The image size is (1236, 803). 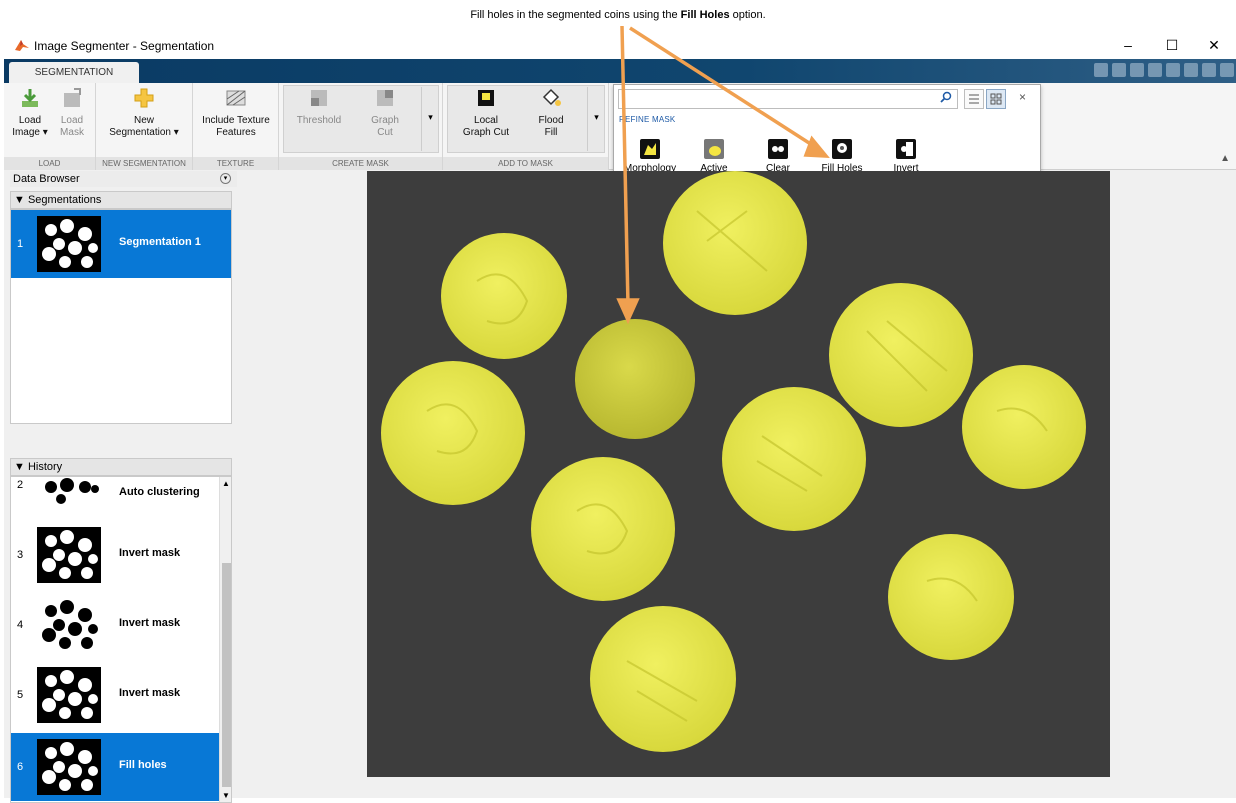 I want to click on section-label-texture: TEXTURE, so click(x=235, y=163).